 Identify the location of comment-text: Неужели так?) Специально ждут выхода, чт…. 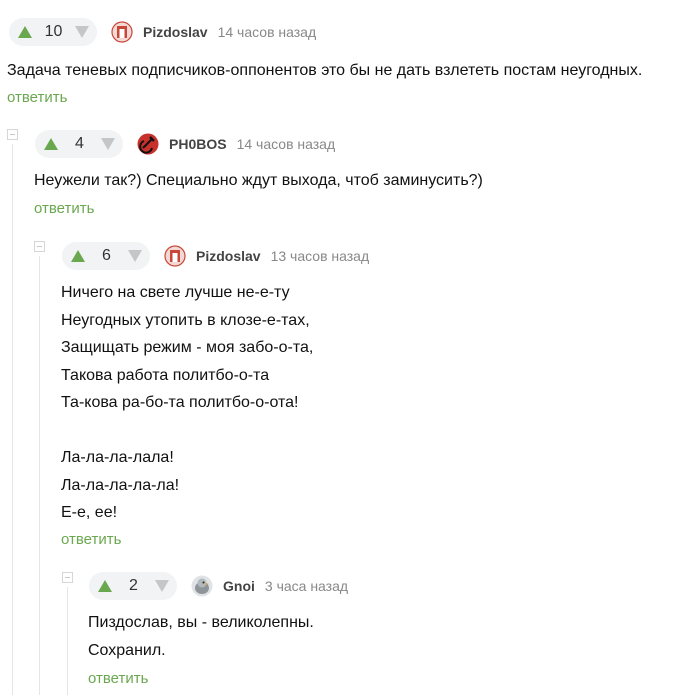
(258, 180).